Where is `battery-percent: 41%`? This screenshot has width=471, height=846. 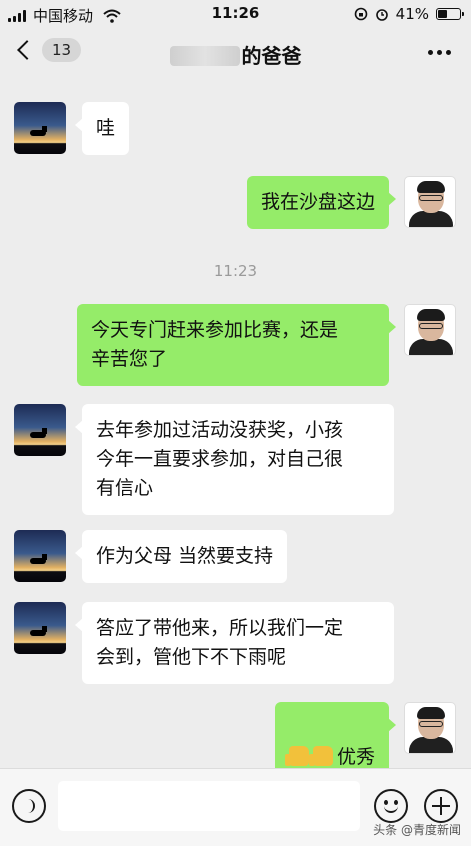 battery-percent: 41% is located at coordinates (412, 14).